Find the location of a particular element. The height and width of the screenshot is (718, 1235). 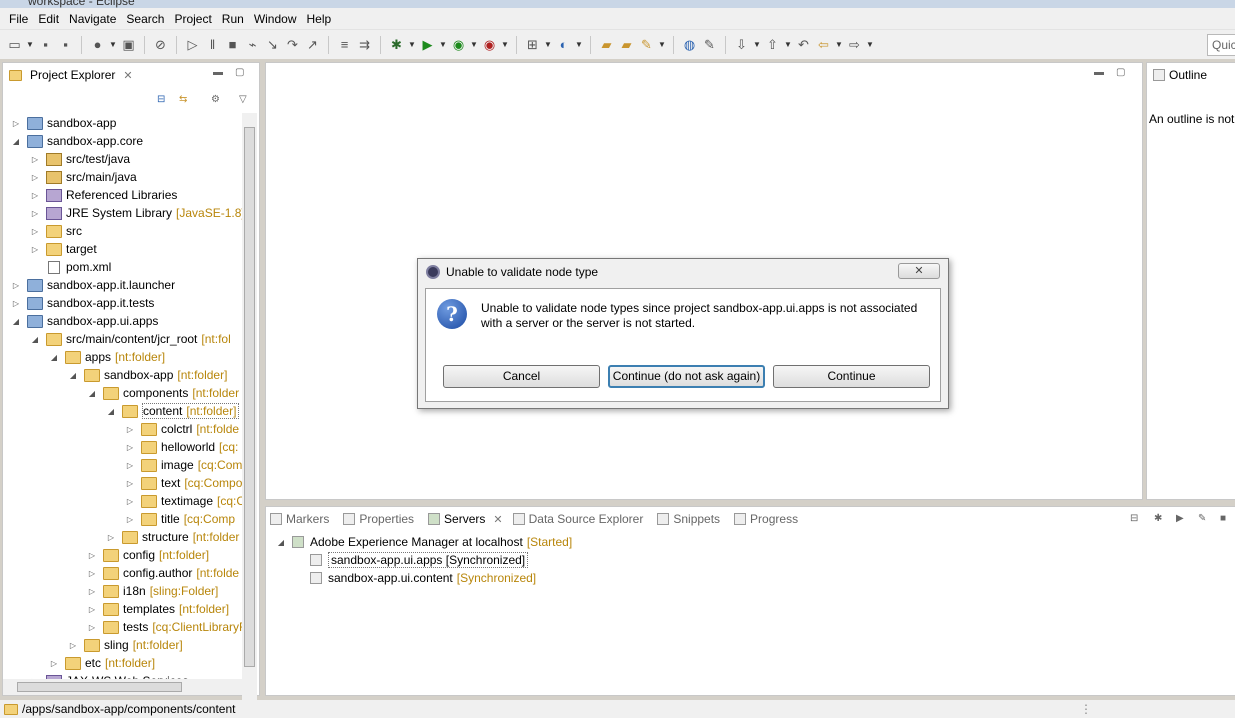

resume-icon: ▷ is located at coordinates (192, 44).